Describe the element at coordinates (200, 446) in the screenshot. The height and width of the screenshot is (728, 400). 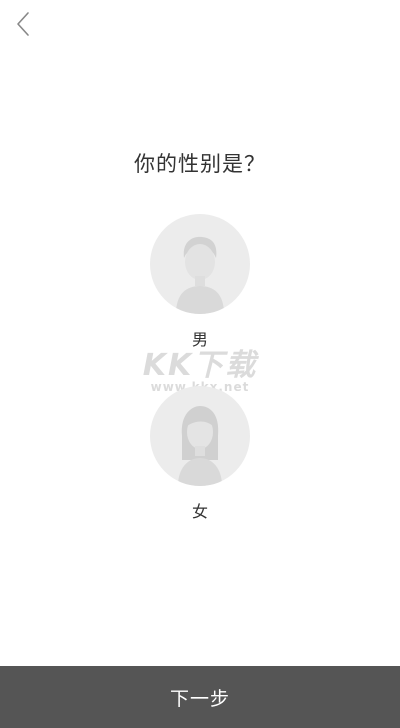
I see `female-avatar-icon` at that location.